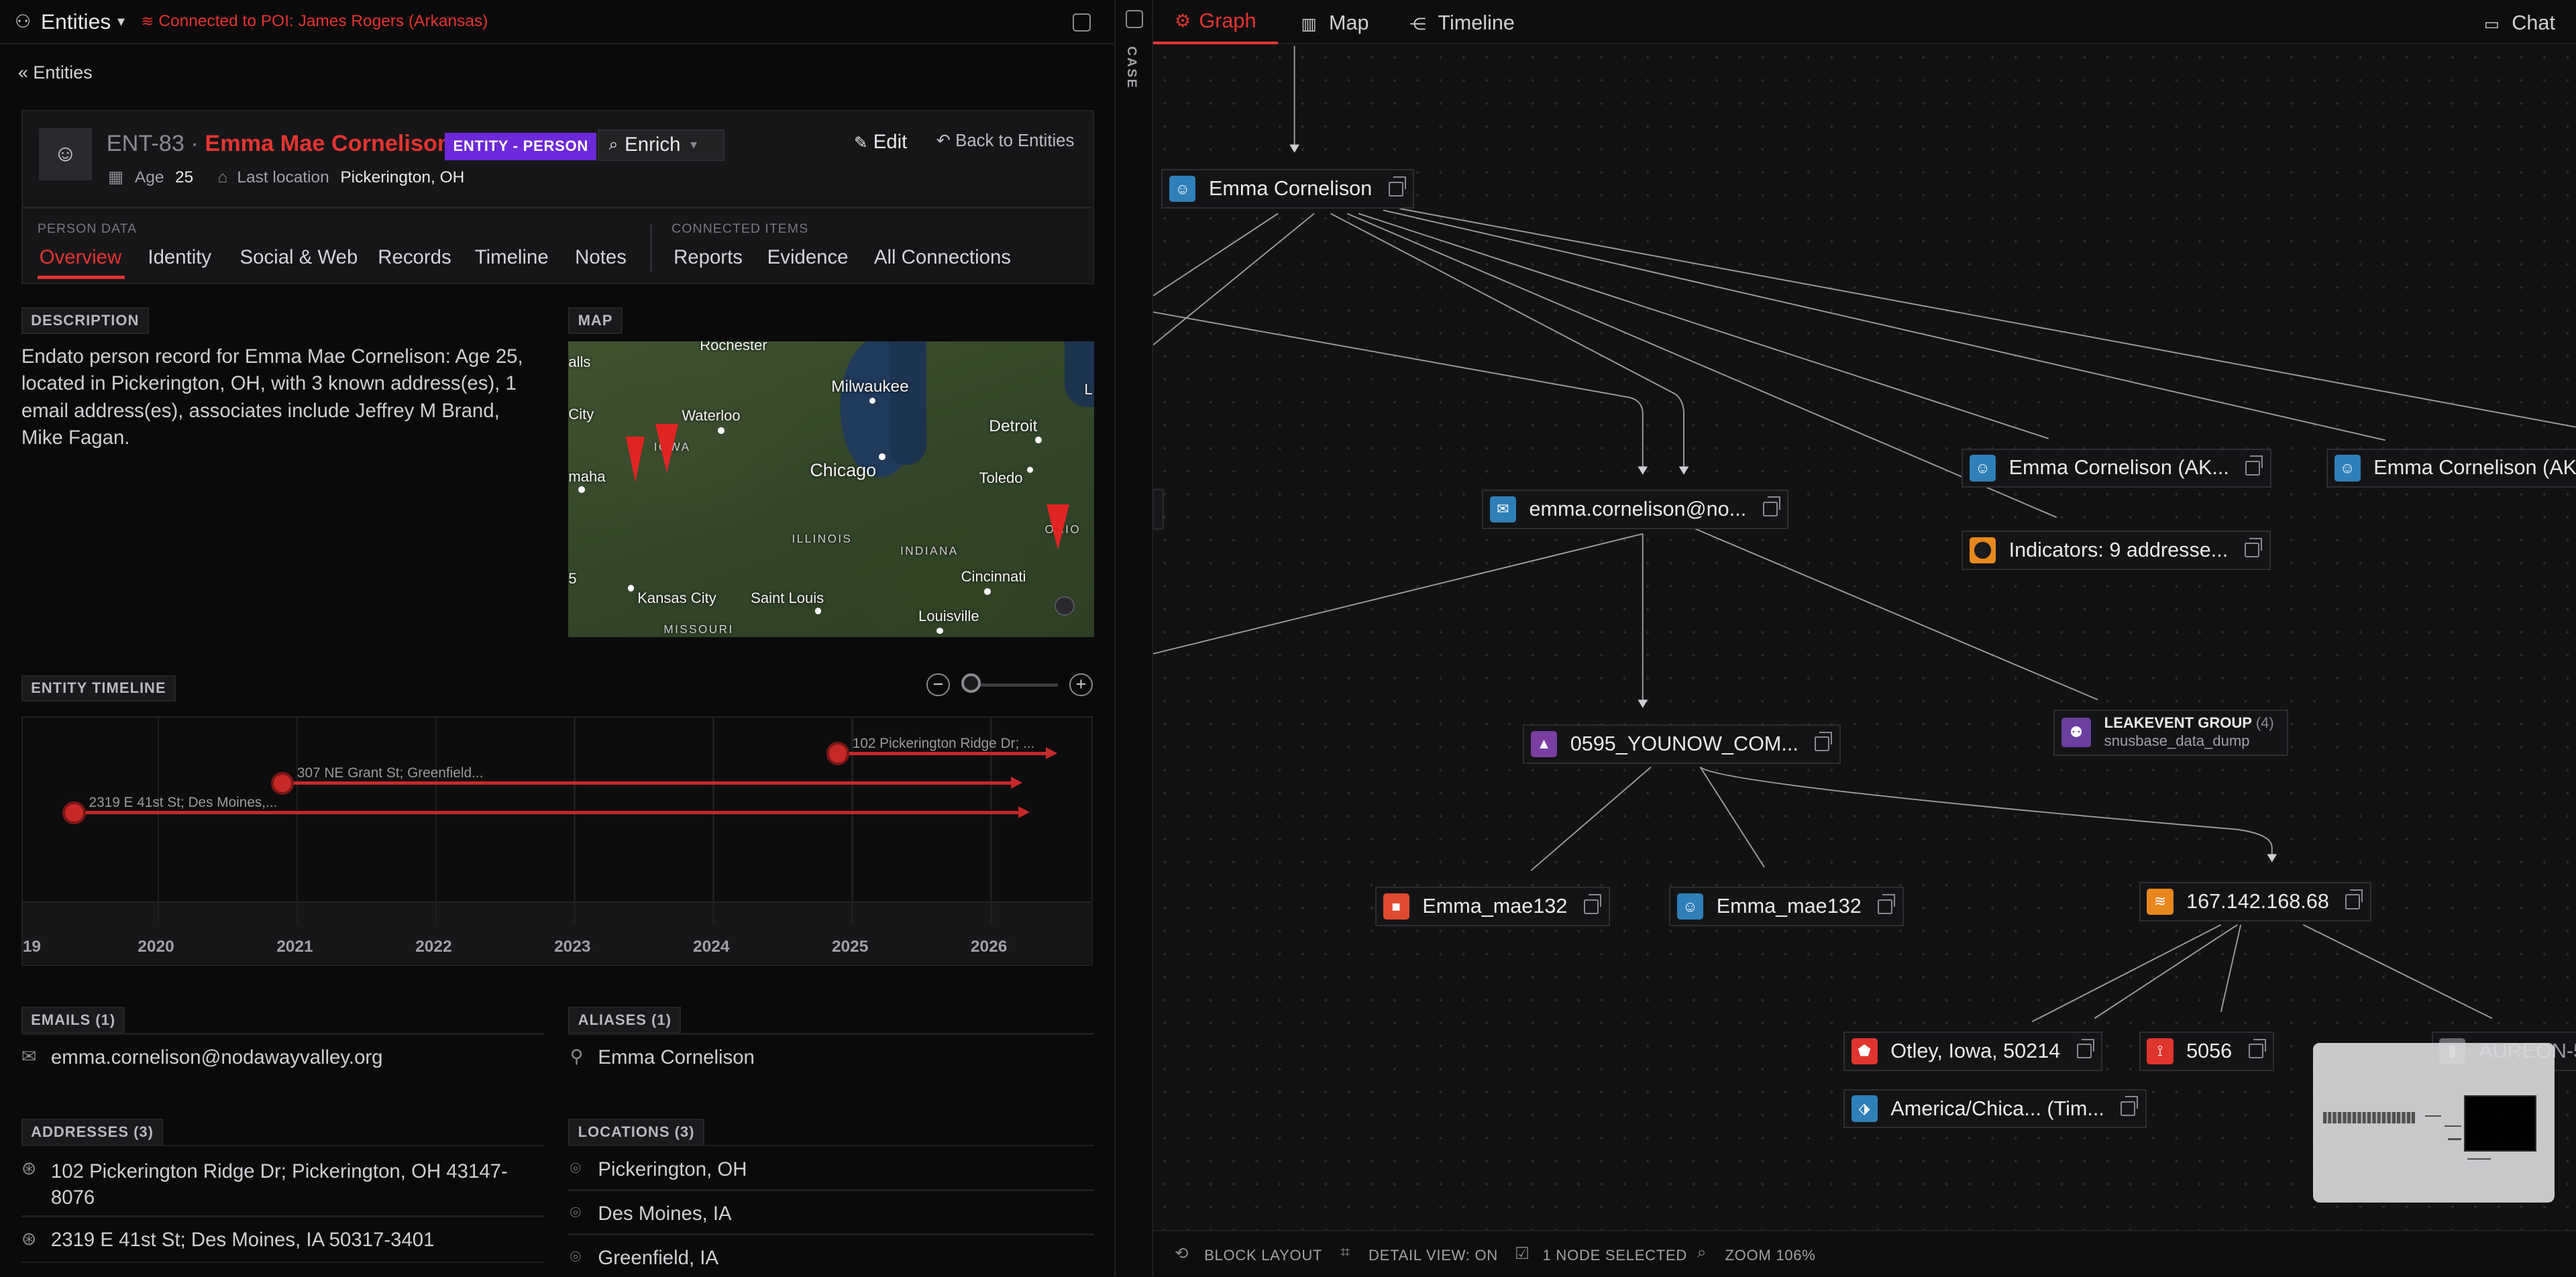 The width and height of the screenshot is (2576, 1277). What do you see at coordinates (971, 683) in the screenshot?
I see `timeline-zoom-handle` at bounding box center [971, 683].